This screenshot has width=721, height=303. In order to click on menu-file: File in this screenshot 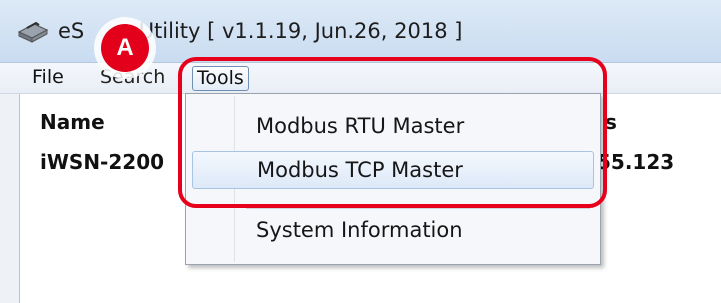, I will do `click(48, 78)`.